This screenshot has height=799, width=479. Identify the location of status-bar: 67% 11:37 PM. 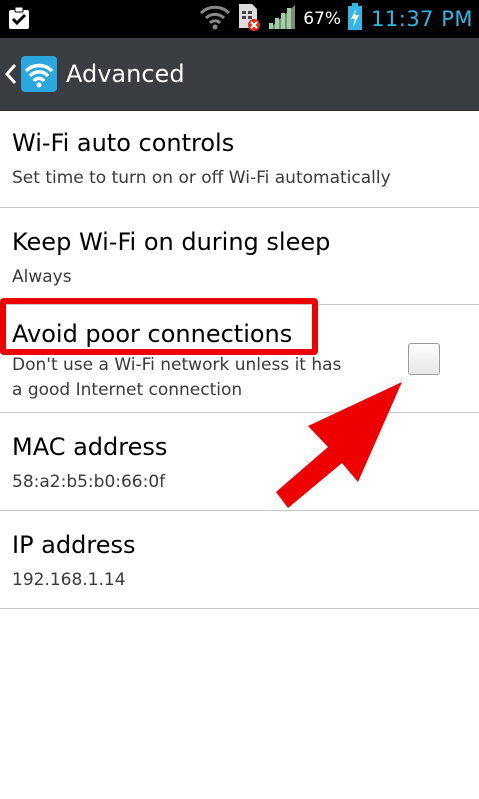
(239, 19).